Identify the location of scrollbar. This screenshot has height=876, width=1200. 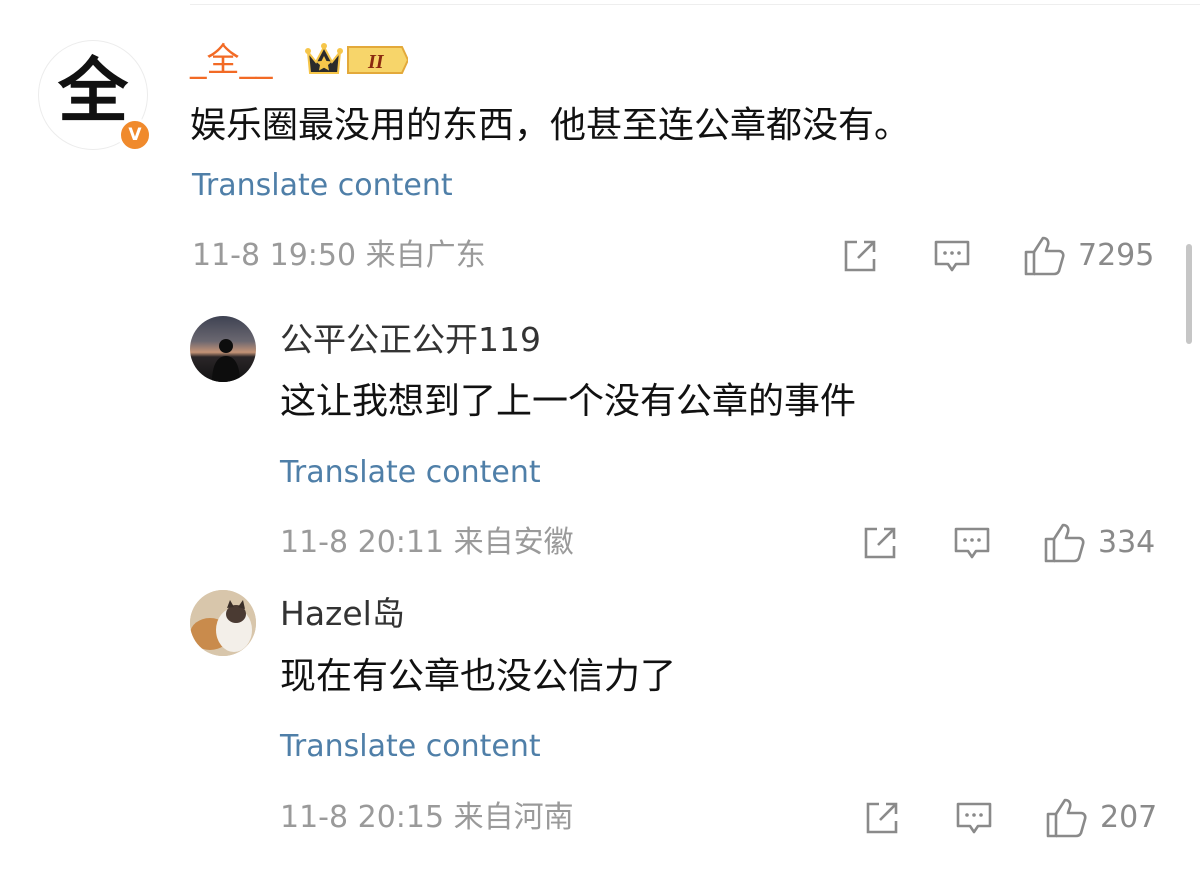
(1189, 294).